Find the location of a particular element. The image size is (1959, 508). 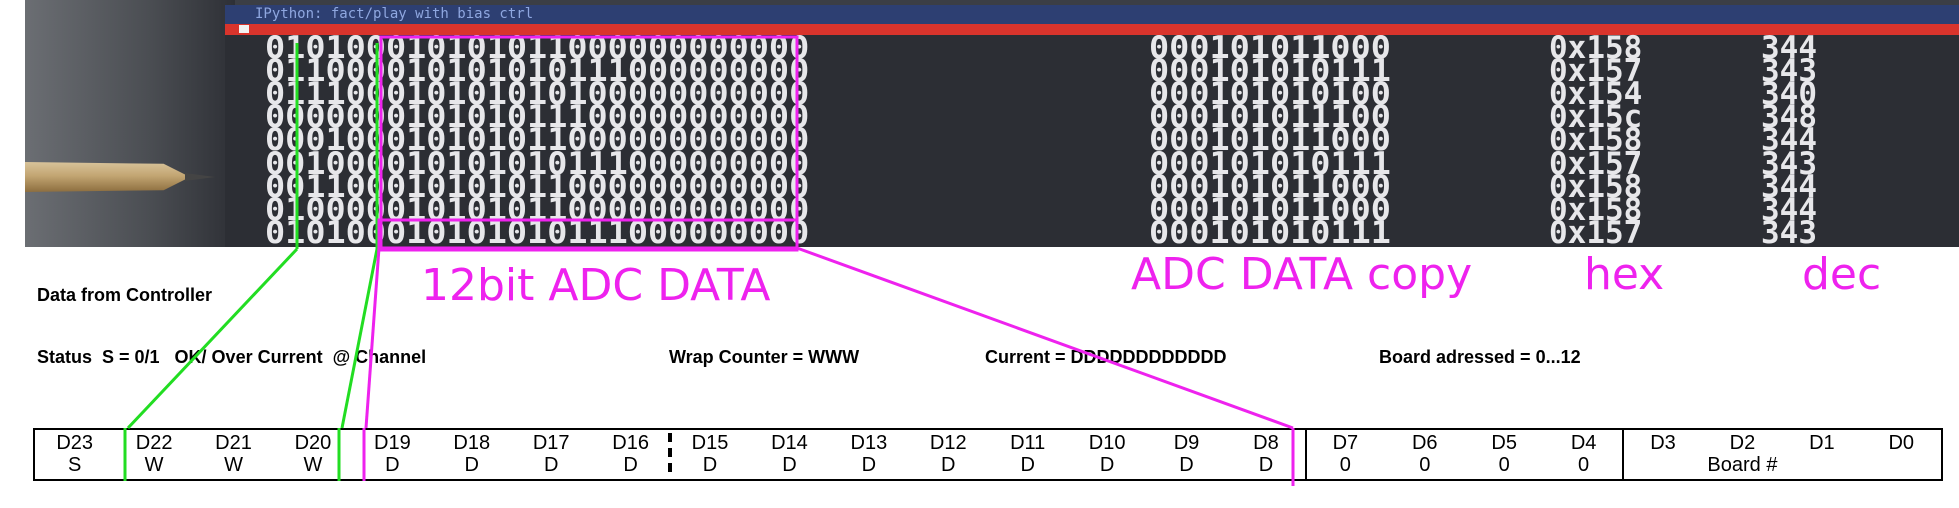

bit-cell-d19: D19 D is located at coordinates (392, 454).